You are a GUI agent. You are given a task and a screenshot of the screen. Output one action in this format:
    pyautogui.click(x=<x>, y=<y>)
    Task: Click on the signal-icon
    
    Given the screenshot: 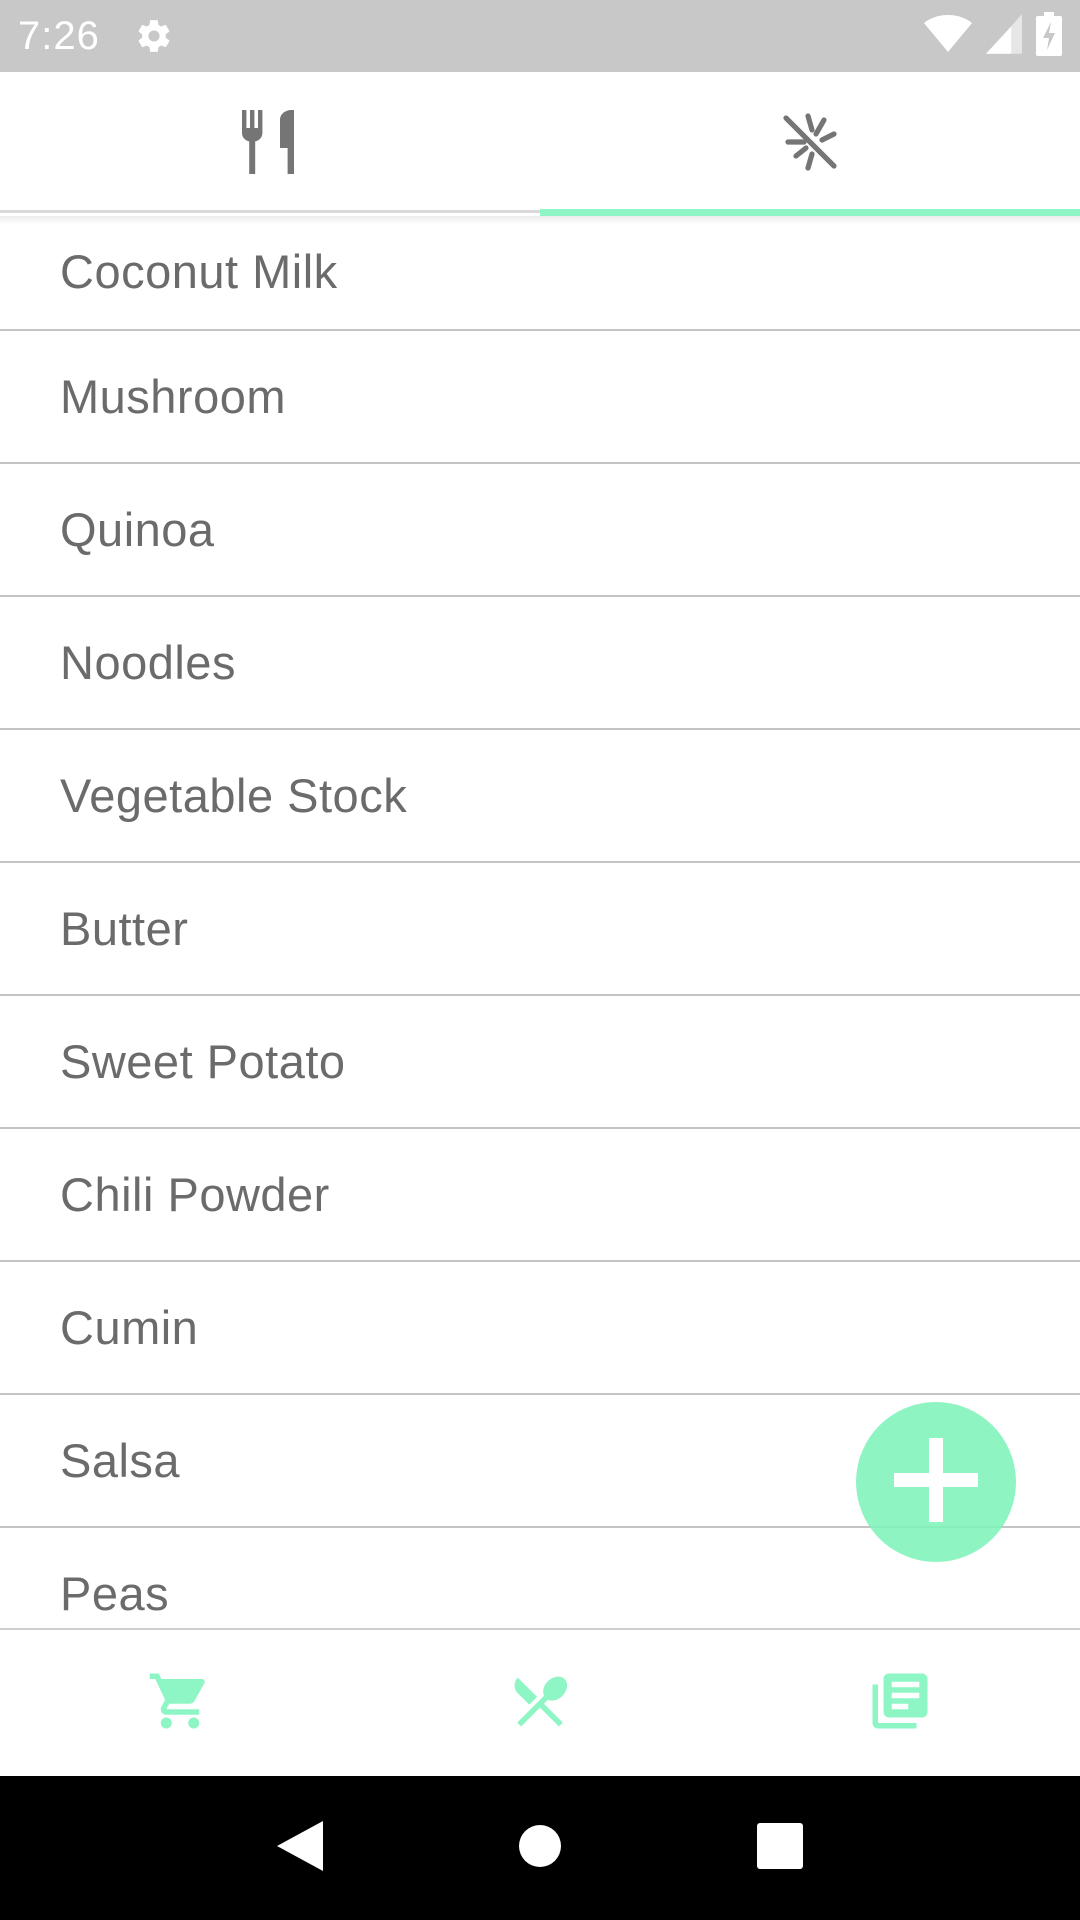 What is the action you would take?
    pyautogui.click(x=1004, y=36)
    